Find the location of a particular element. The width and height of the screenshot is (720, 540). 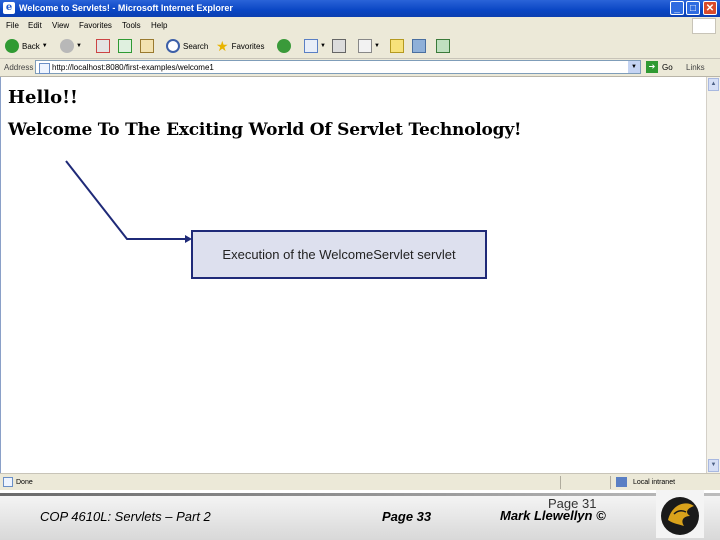

toolbar: Back ▼ ▼ Search ★ Favorites ▼ ▼ is located at coordinates (360, 46).